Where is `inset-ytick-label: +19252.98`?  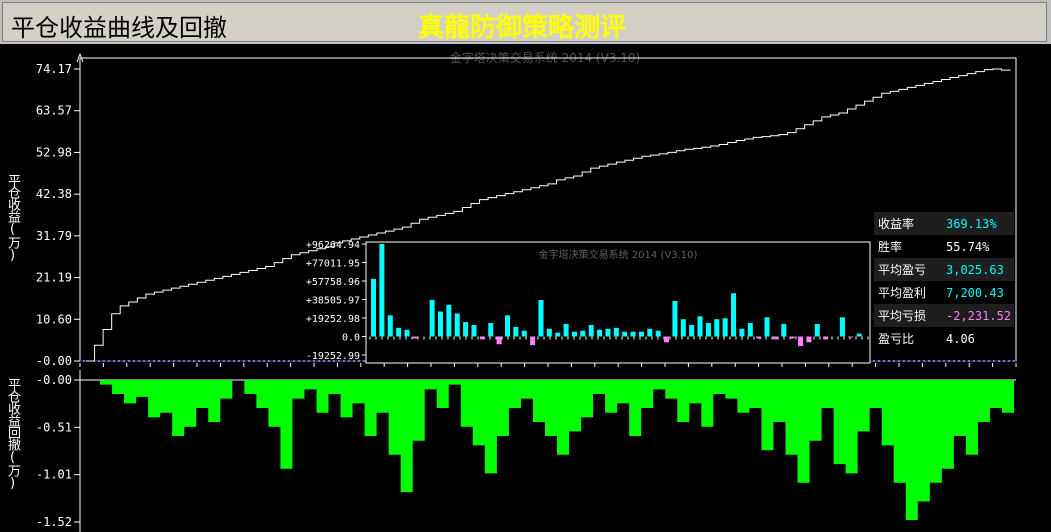
inset-ytick-label: +19252.98 is located at coordinates (333, 319).